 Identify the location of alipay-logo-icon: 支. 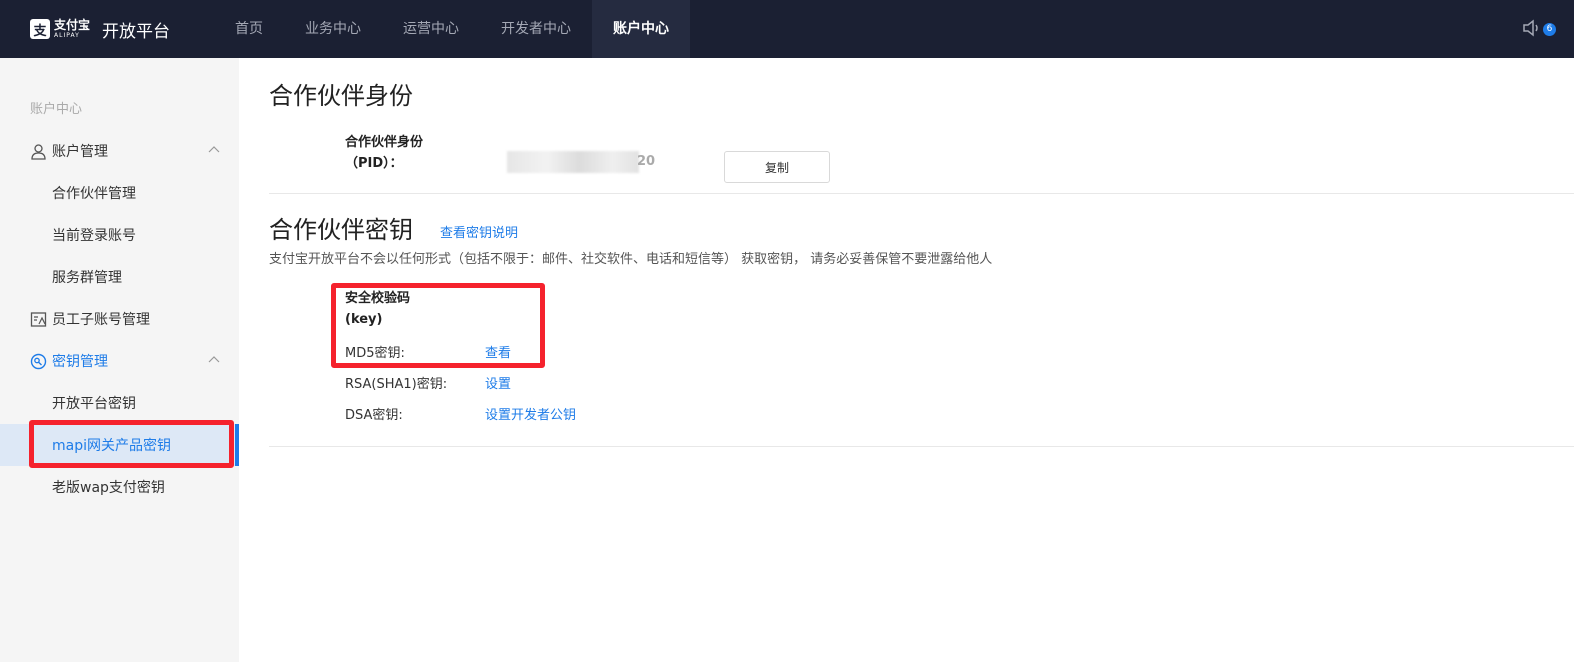
(40, 29).